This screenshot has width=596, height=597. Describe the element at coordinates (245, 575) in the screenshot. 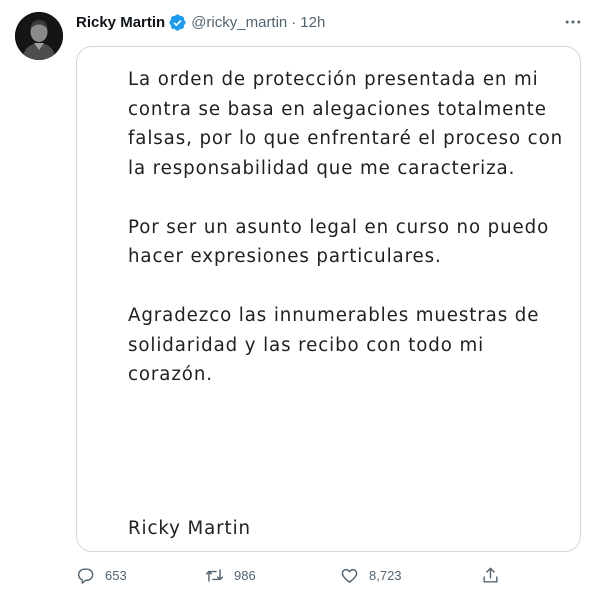

I see `retweet-count: 986` at that location.